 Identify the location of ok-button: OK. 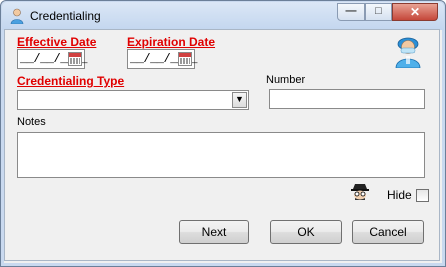
(306, 232).